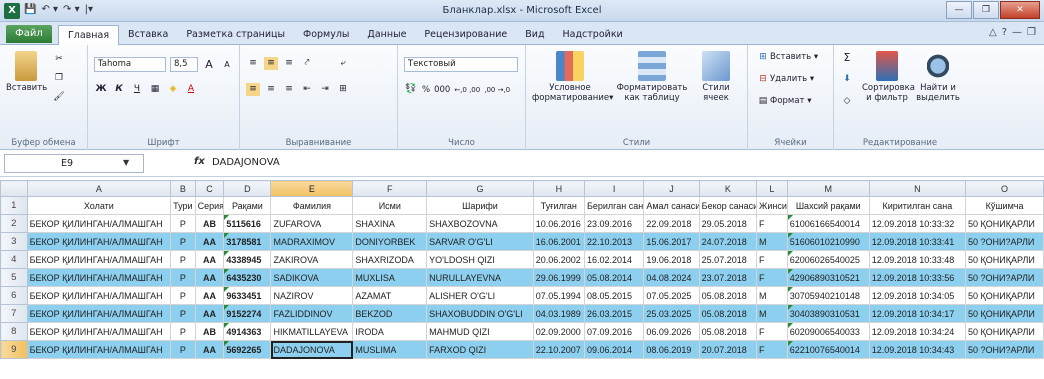 This screenshot has width=1044, height=379. Describe the element at coordinates (480, 259) in the screenshot. I see `table-cell: YO'LDOSH QIZI` at that location.